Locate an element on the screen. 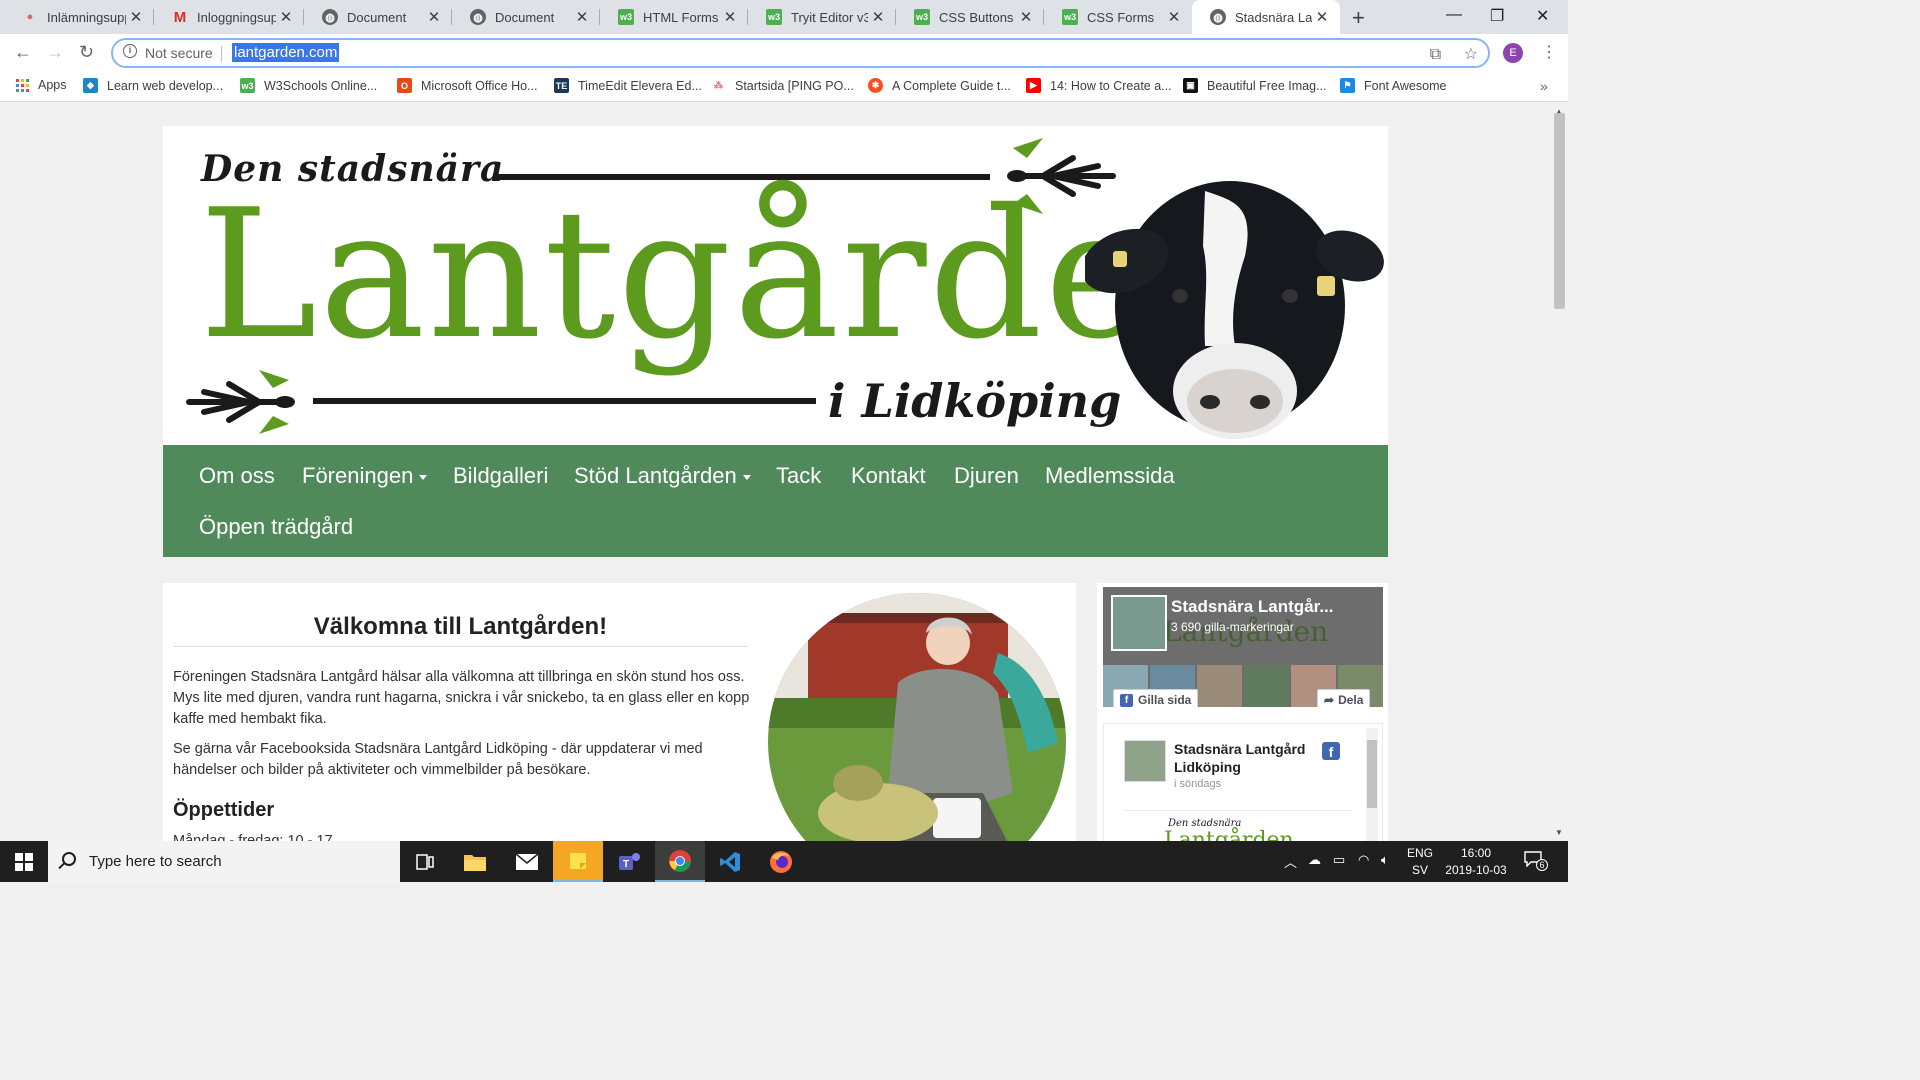 This screenshot has width=1920, height=1080. tab-title: Tryit Editor v3.6 is located at coordinates (829, 17).